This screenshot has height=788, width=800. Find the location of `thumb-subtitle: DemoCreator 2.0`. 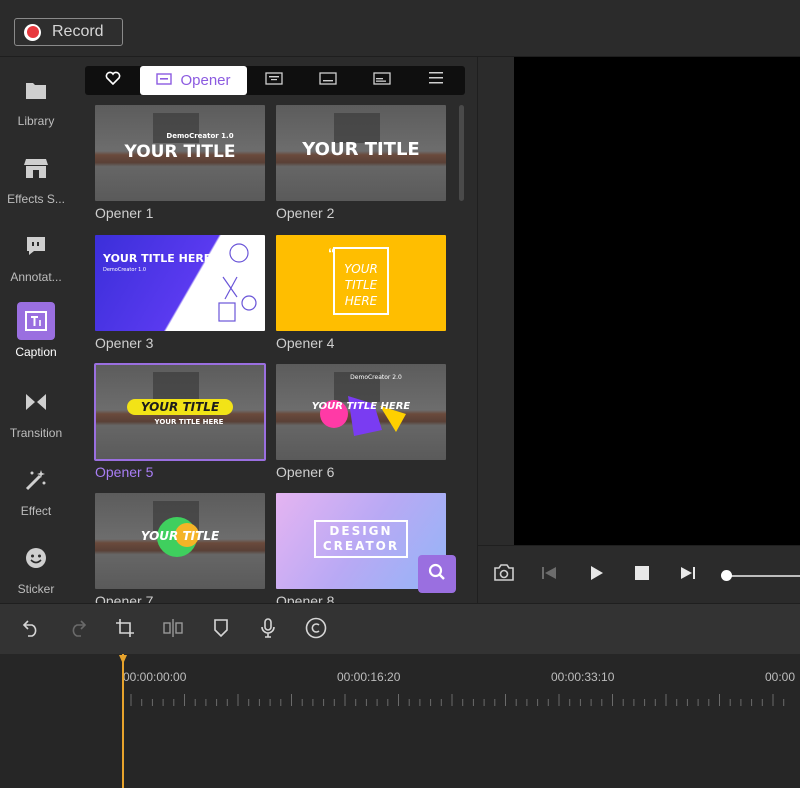

thumb-subtitle: DemoCreator 2.0 is located at coordinates (376, 377).